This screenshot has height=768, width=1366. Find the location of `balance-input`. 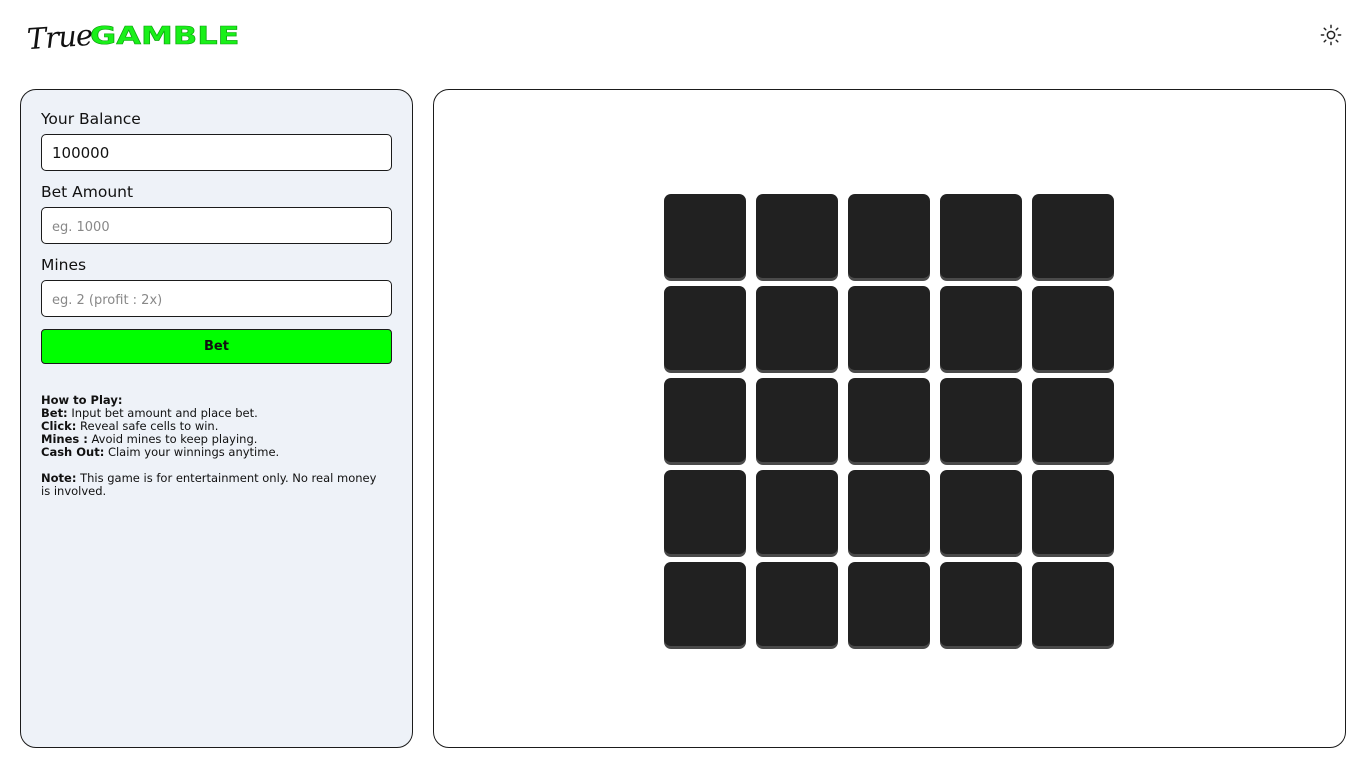

balance-input is located at coordinates (216, 152).